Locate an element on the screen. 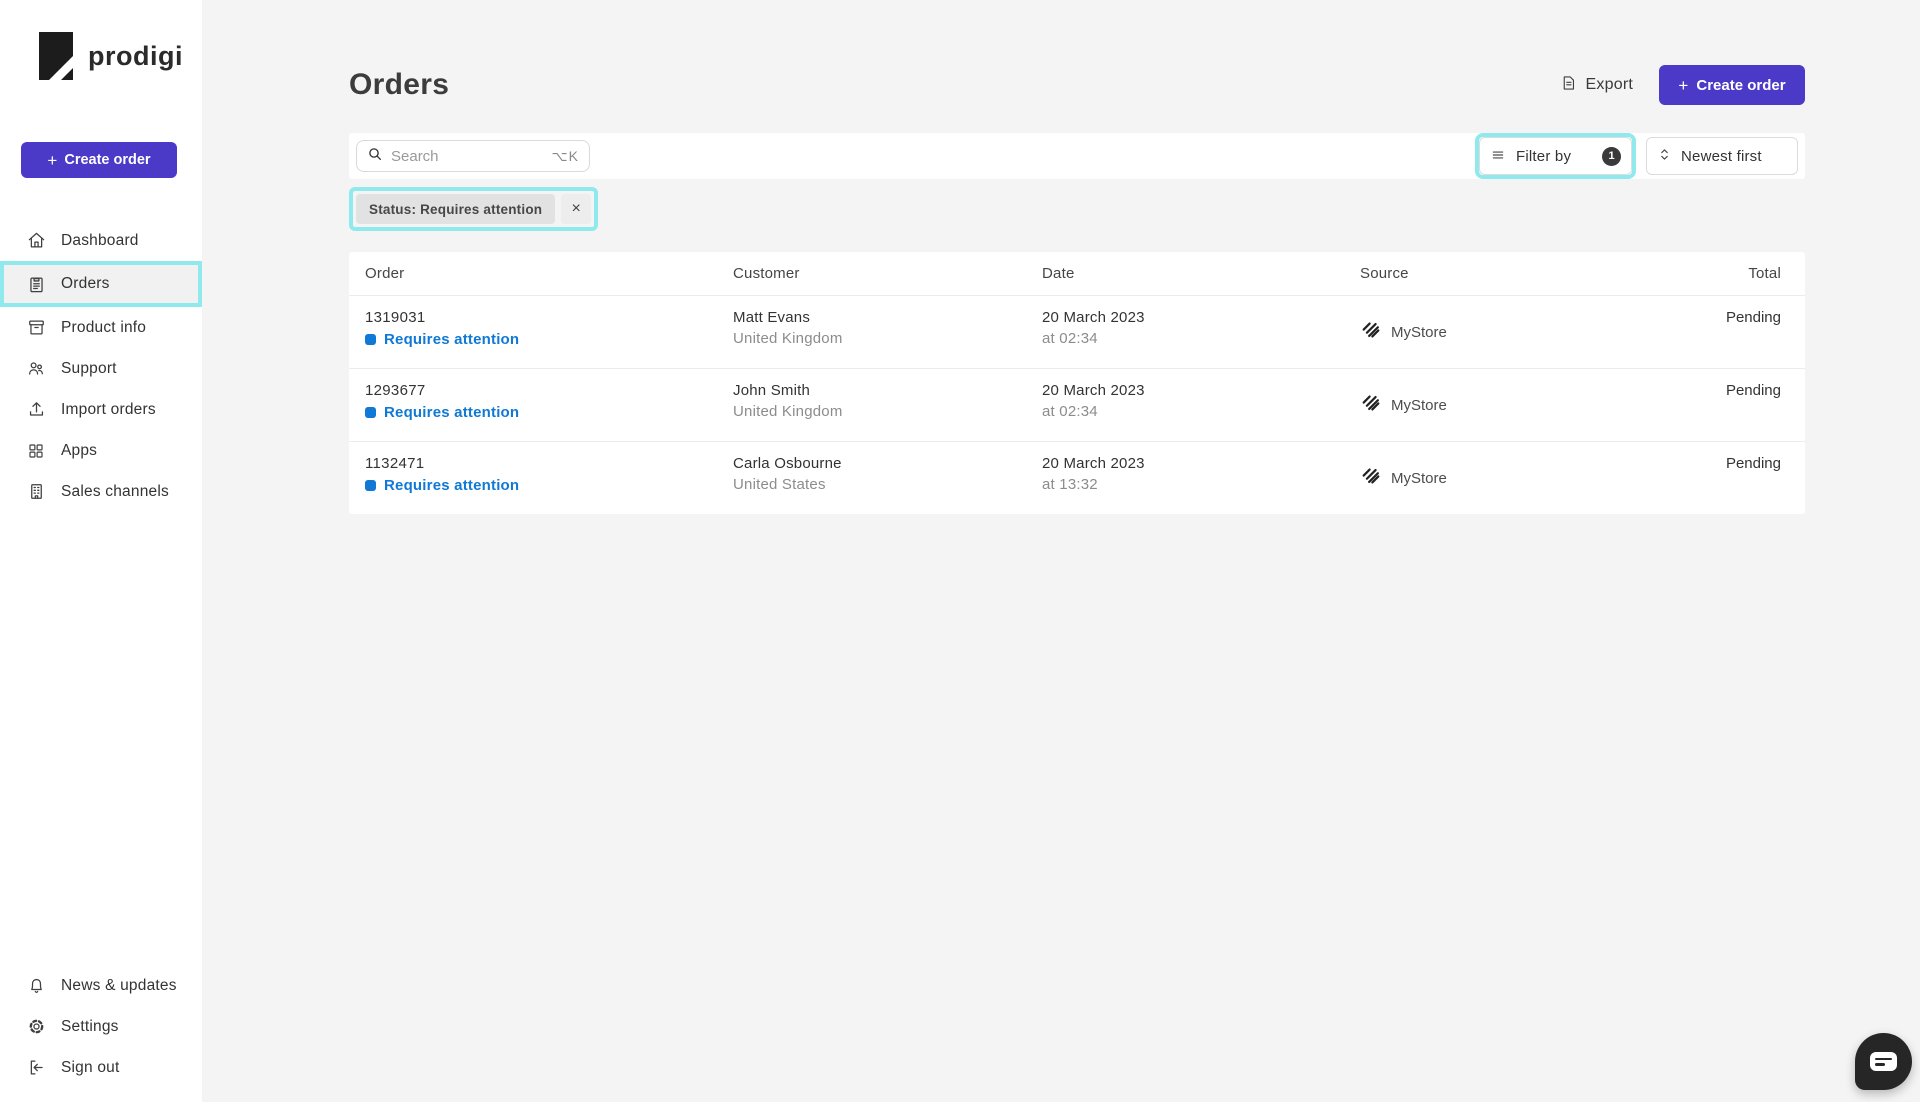  status-filter-chip: Status: Requires attention is located at coordinates (456, 209).